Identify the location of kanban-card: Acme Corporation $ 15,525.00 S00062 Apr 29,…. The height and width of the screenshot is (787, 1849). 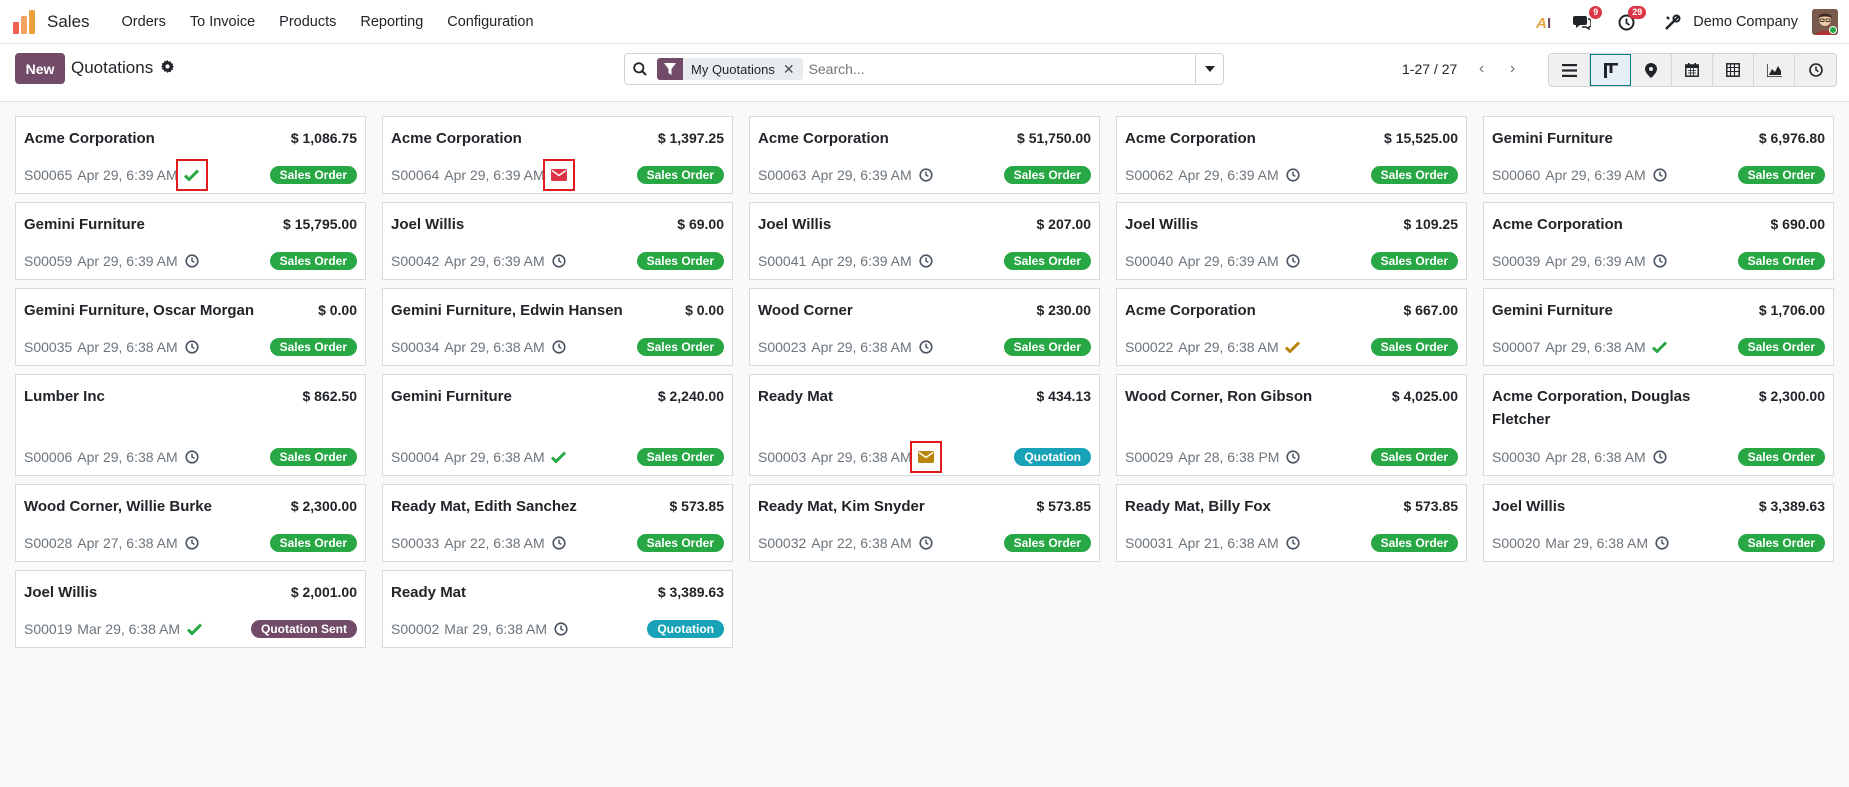
(1291, 155).